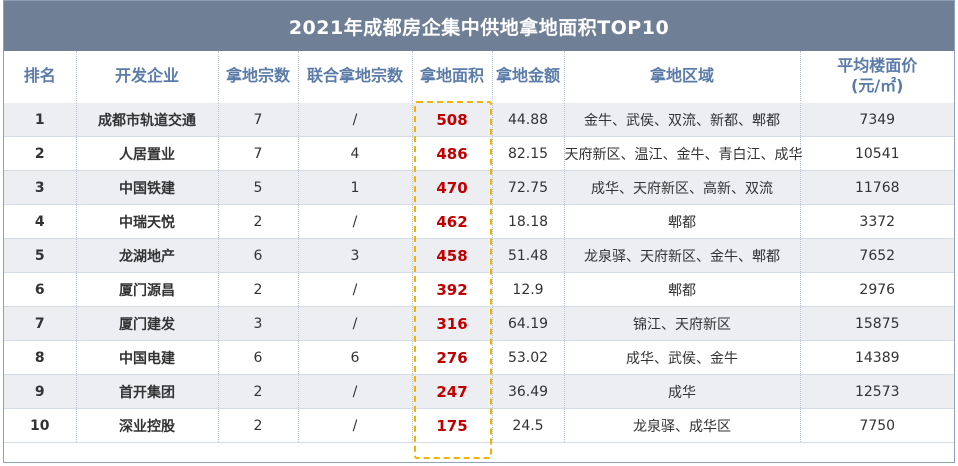  I want to click on cell-price: 14389, so click(877, 357).